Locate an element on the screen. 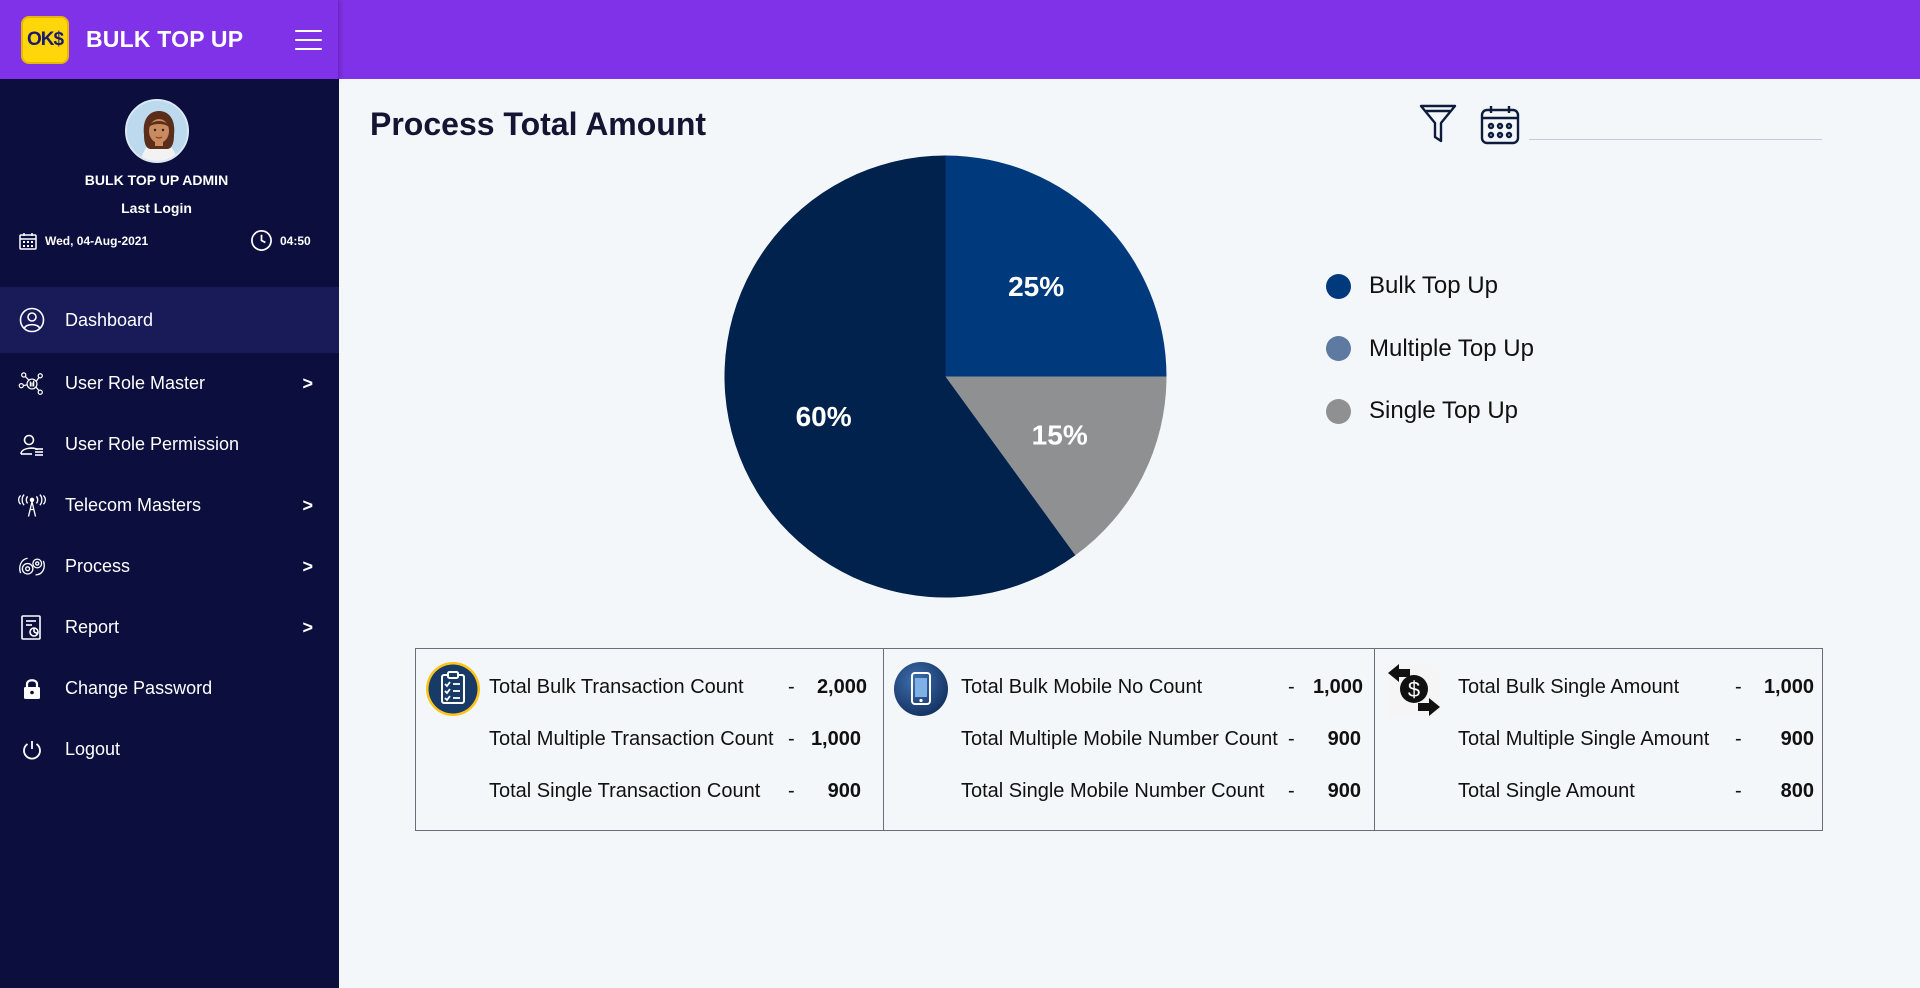 The height and width of the screenshot is (988, 1920). summary-label: Total Multiple Transaction Count is located at coordinates (631, 739).